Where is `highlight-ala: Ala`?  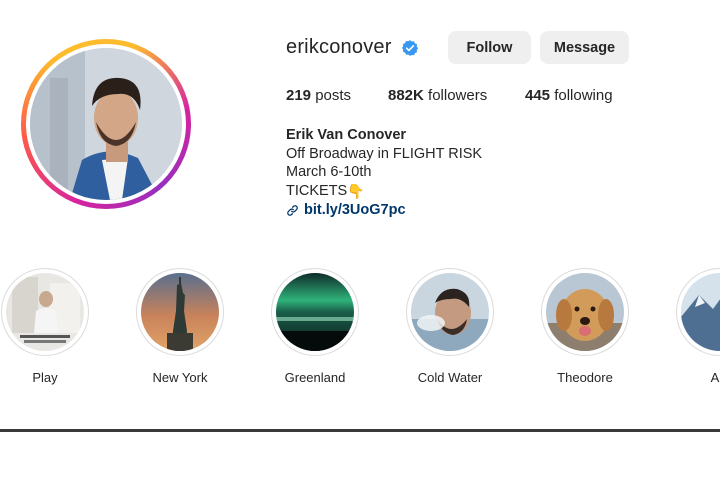 highlight-ala: Ala is located at coordinates (698, 326).